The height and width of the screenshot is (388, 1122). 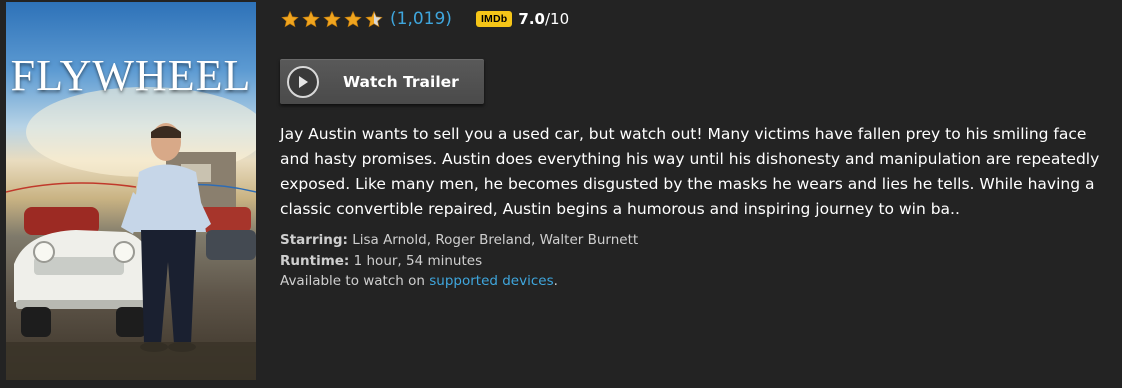 I want to click on runtime-row: Runtime: 1 hour, 54 minutes, so click(x=459, y=261).